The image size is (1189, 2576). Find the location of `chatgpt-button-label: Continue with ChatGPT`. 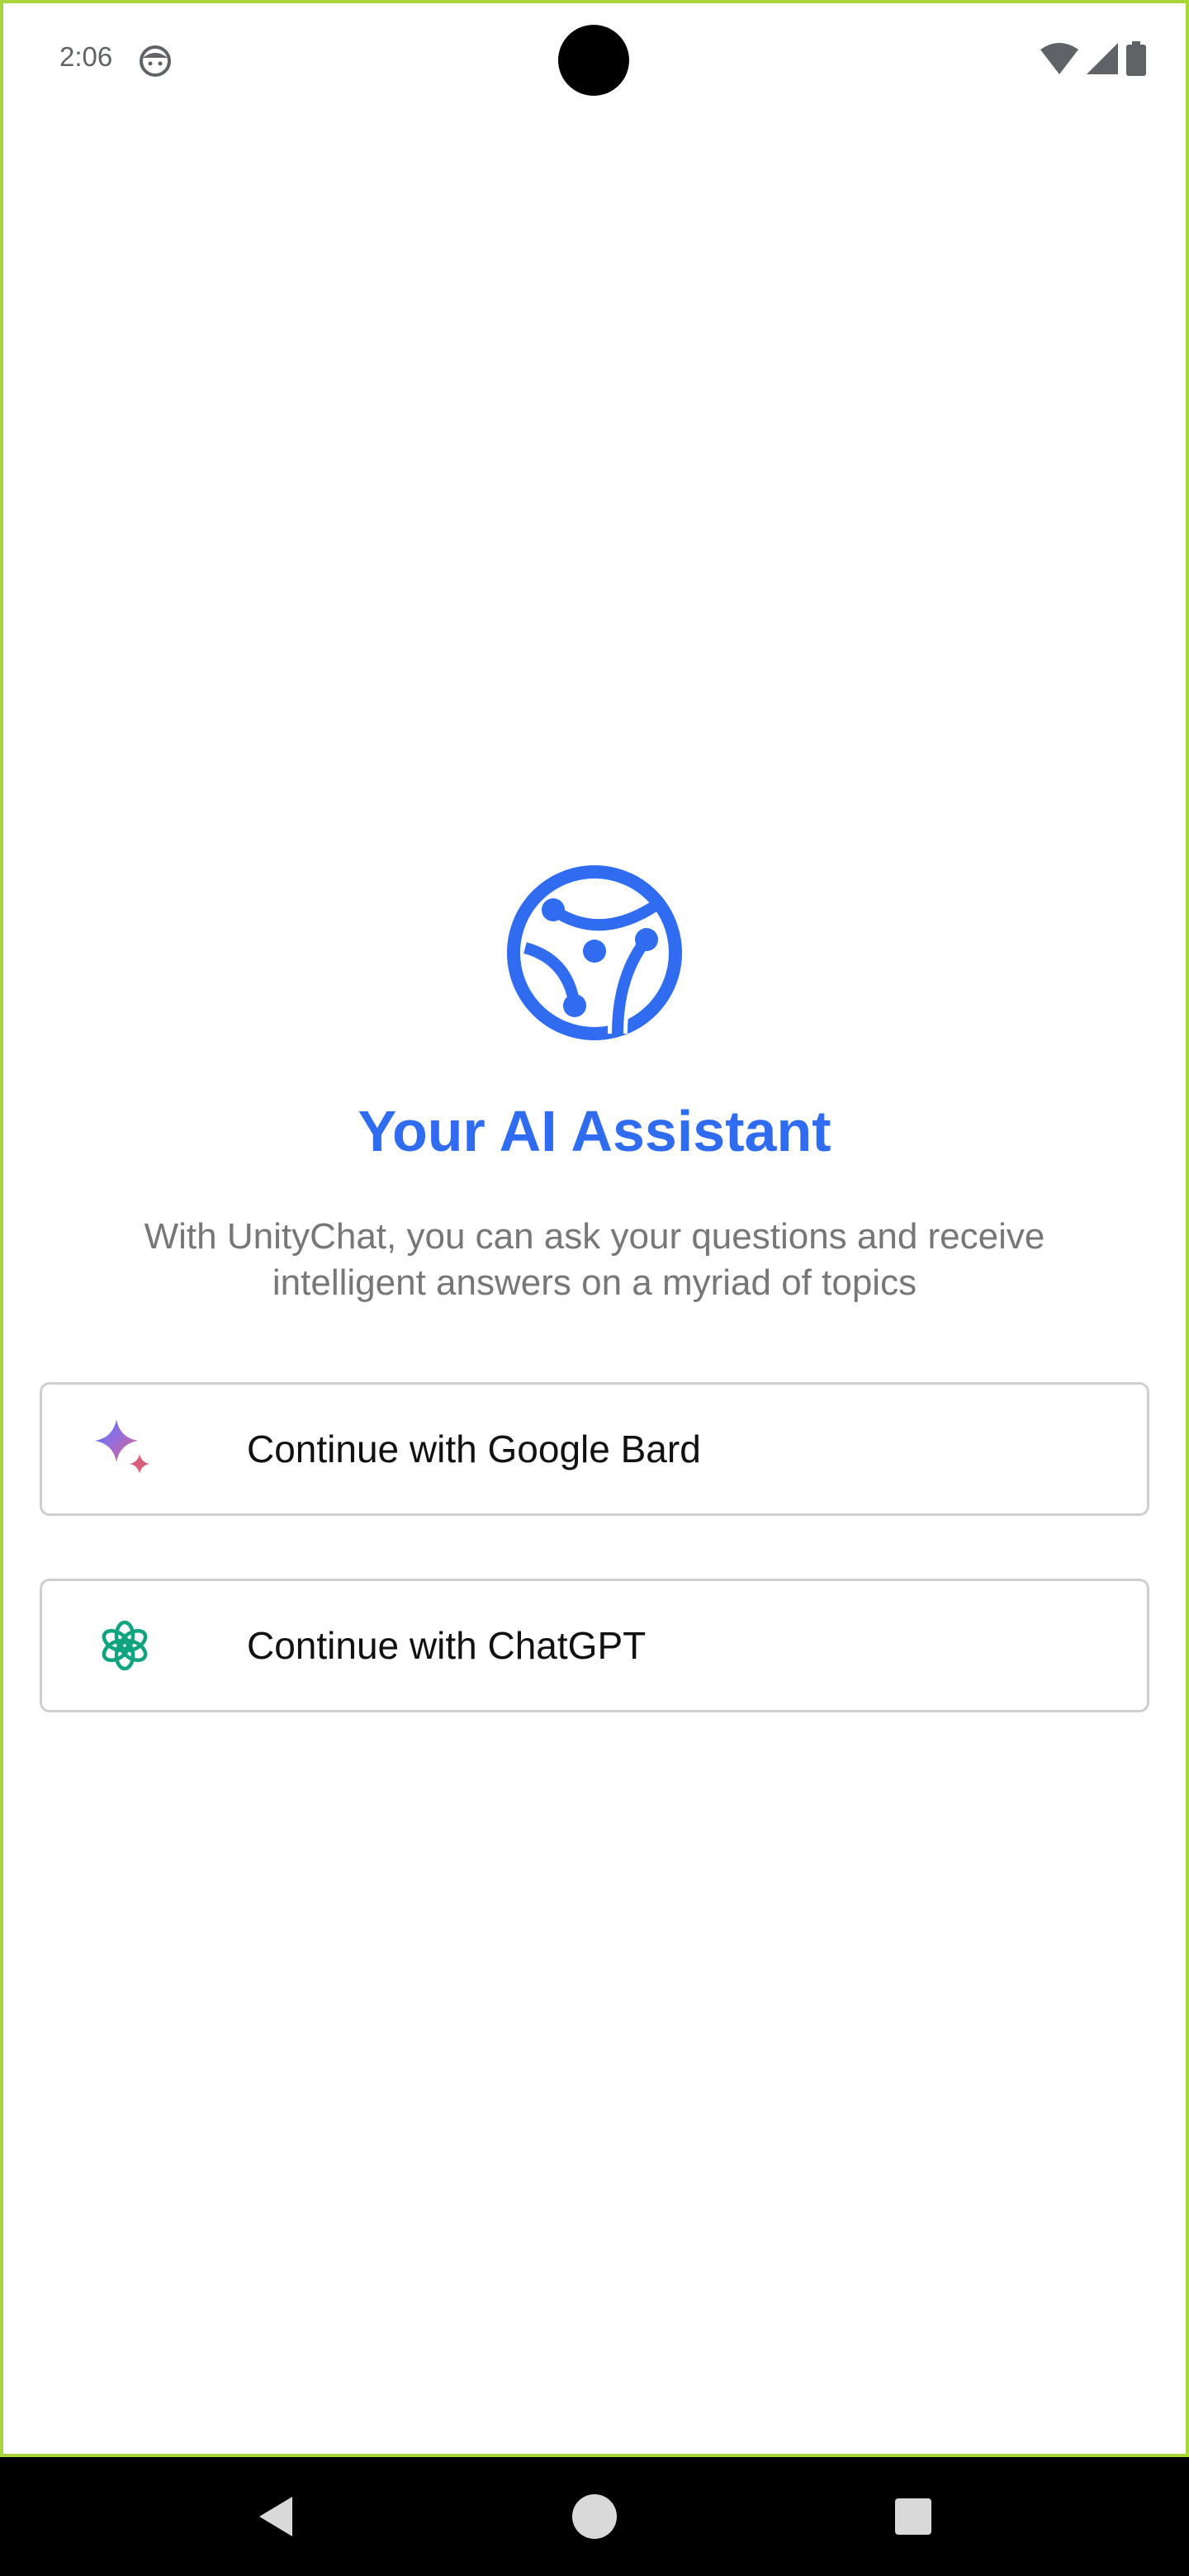

chatgpt-button-label: Continue with ChatGPT is located at coordinates (447, 1645).